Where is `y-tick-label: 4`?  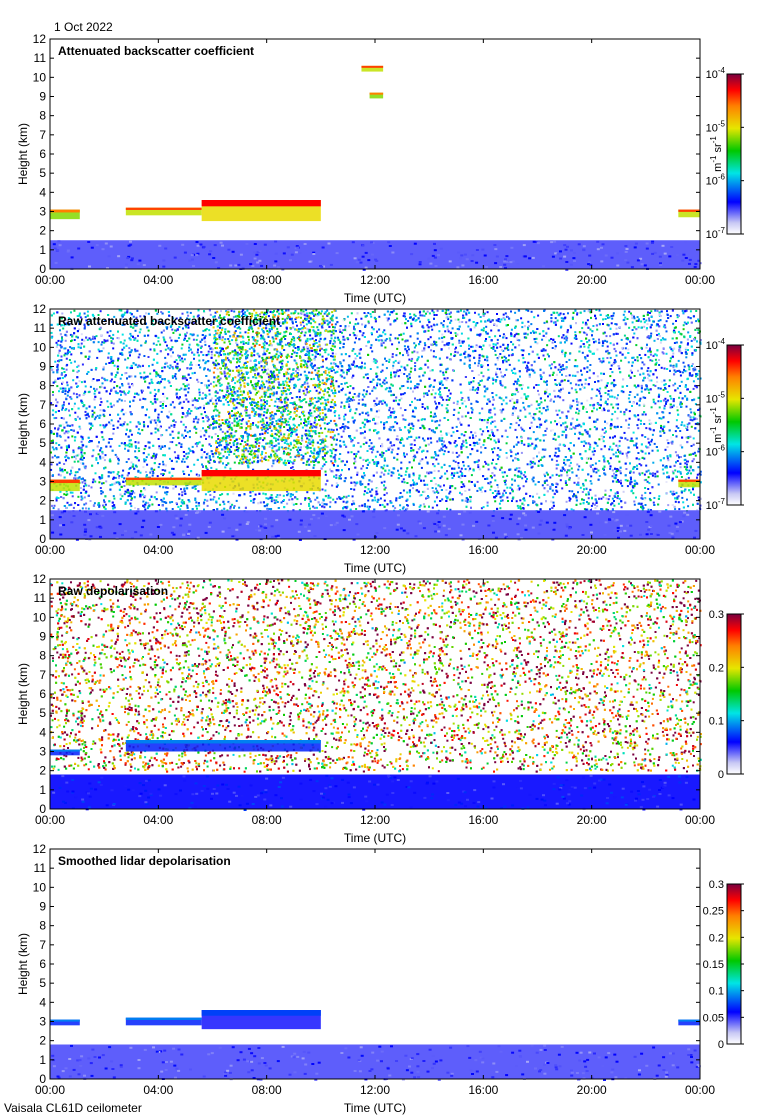 y-tick-label: 4 is located at coordinates (42, 192).